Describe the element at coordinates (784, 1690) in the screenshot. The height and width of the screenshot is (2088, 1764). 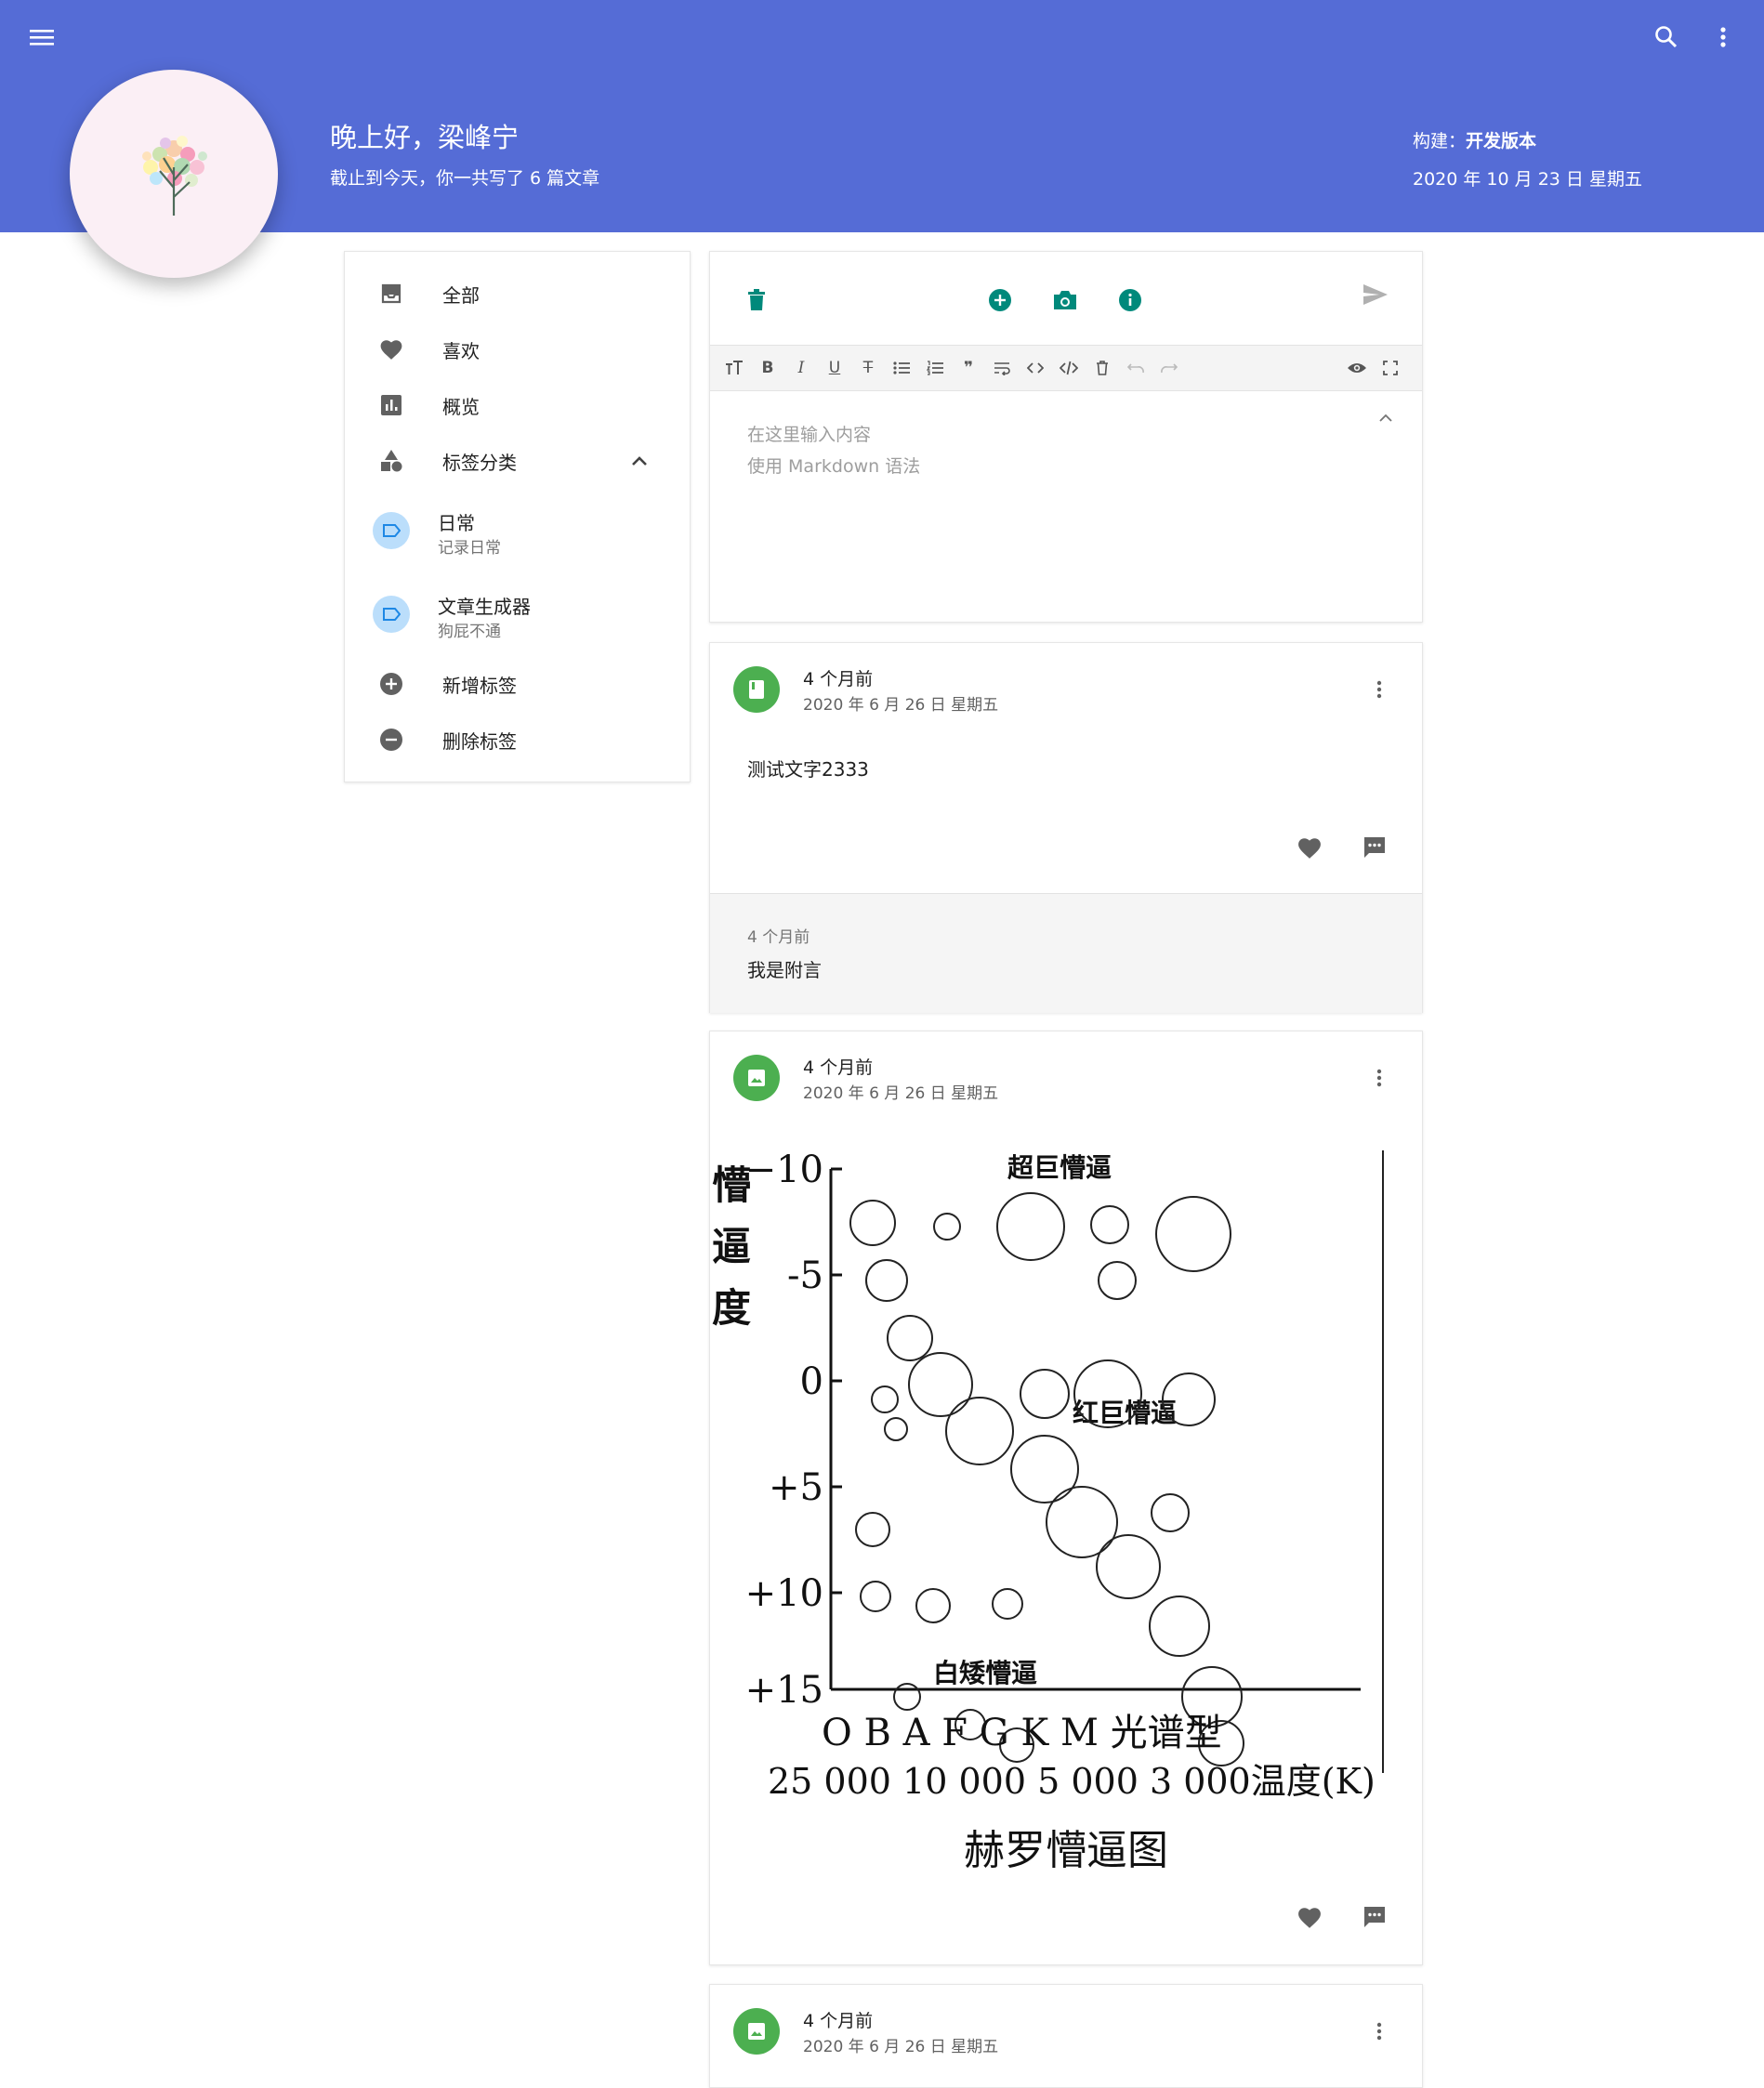
I see `ytick: +15` at that location.